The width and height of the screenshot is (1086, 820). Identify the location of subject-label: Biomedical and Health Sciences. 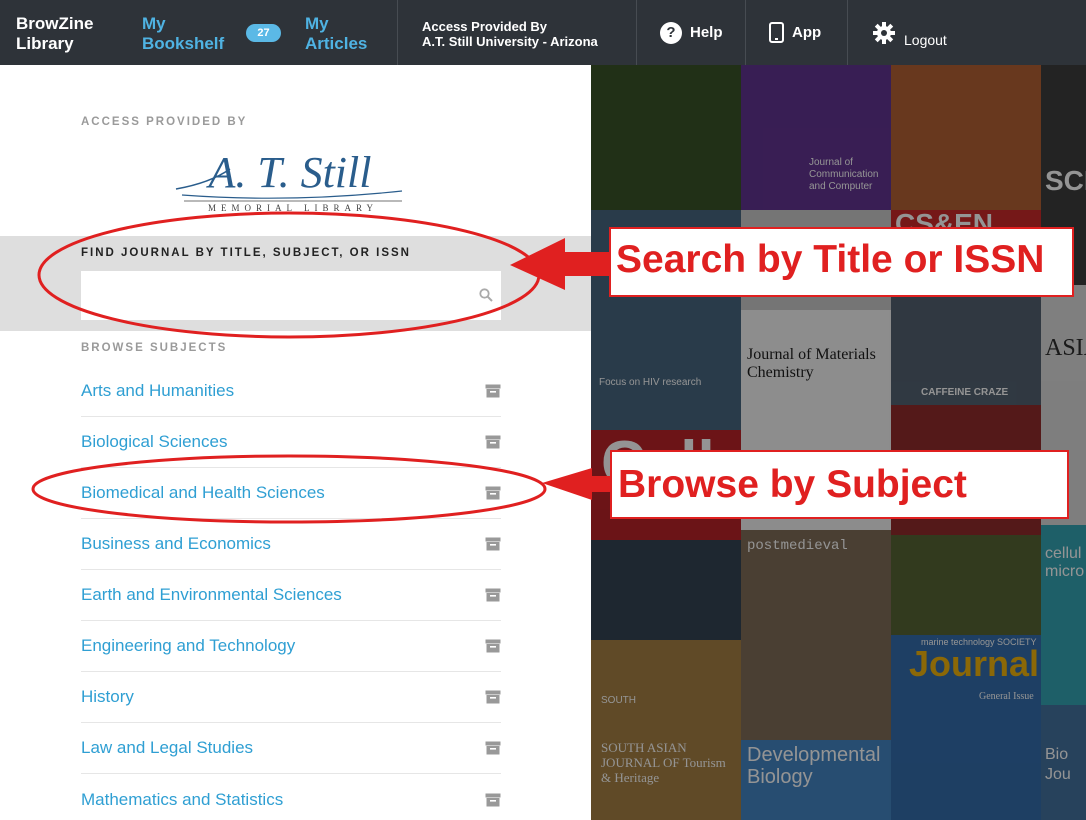
(203, 492).